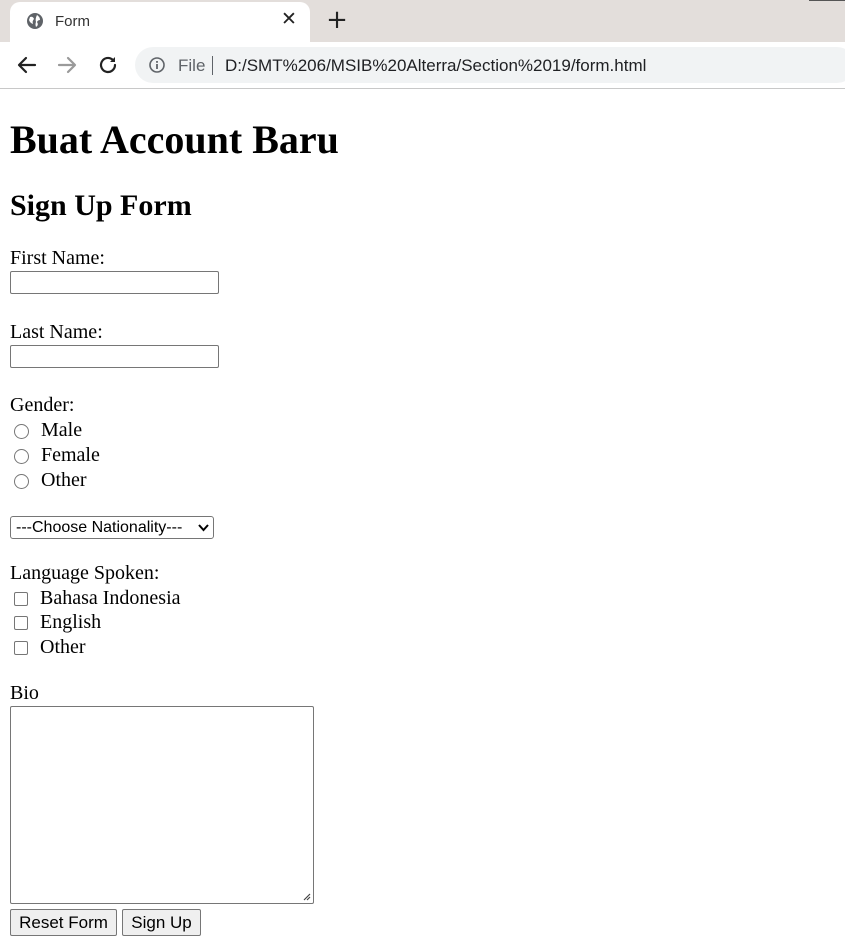 The image size is (845, 951). I want to click on nationality-selected-value: ---Choose Nationality---, so click(99, 527).